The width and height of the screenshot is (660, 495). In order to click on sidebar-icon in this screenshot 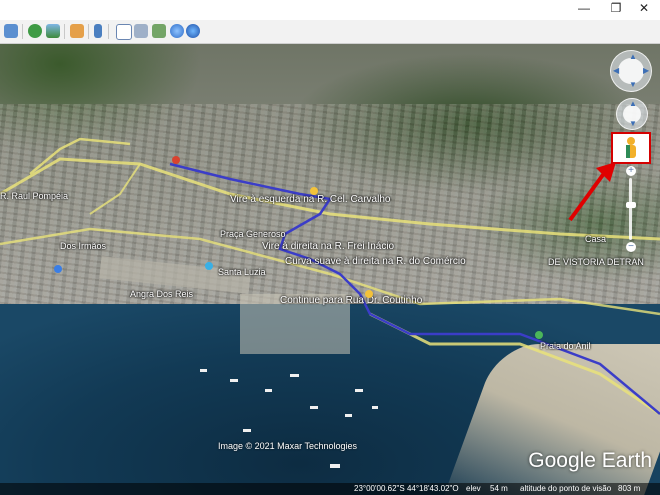, I will do `click(11, 31)`.